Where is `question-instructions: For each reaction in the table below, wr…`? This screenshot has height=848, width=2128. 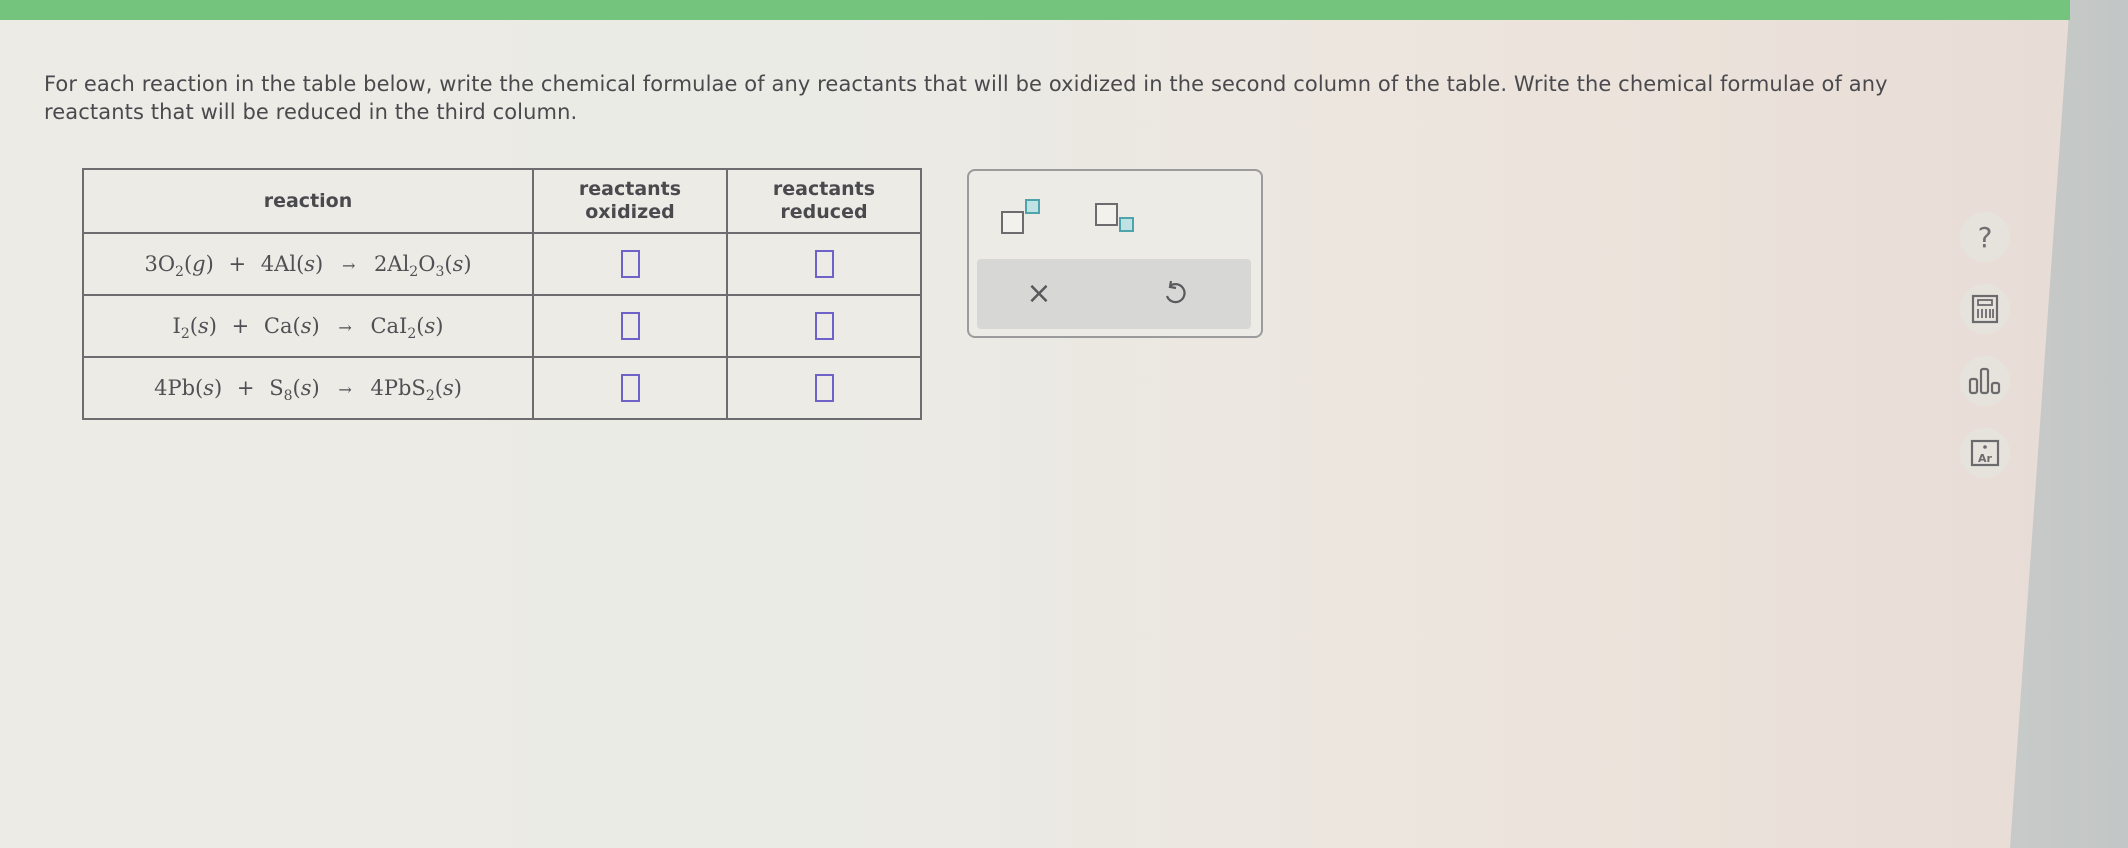 question-instructions: For each reaction in the table below, wr… is located at coordinates (966, 98).